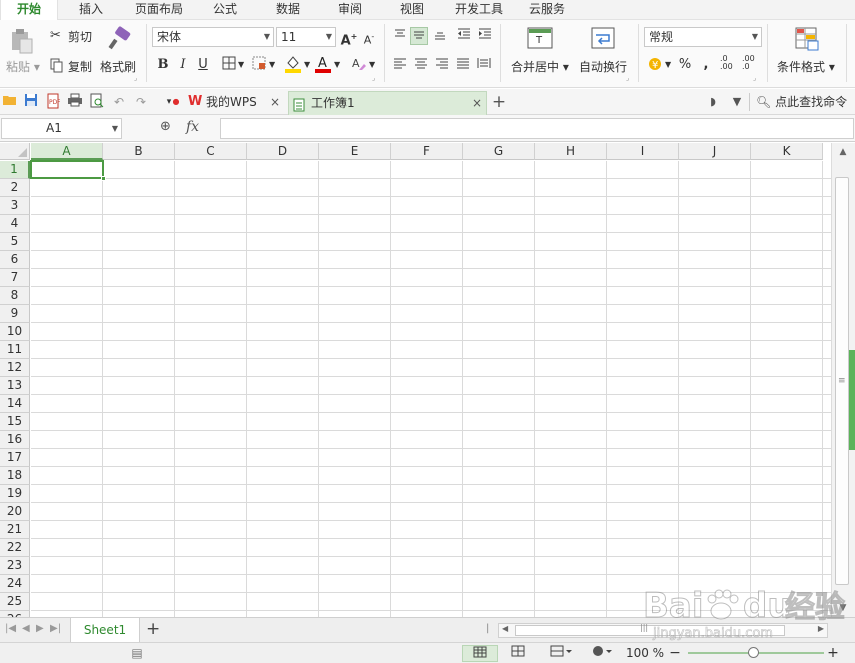 The width and height of the screenshot is (855, 663). Describe the element at coordinates (400, 36) in the screenshot. I see `align-top-icon` at that location.